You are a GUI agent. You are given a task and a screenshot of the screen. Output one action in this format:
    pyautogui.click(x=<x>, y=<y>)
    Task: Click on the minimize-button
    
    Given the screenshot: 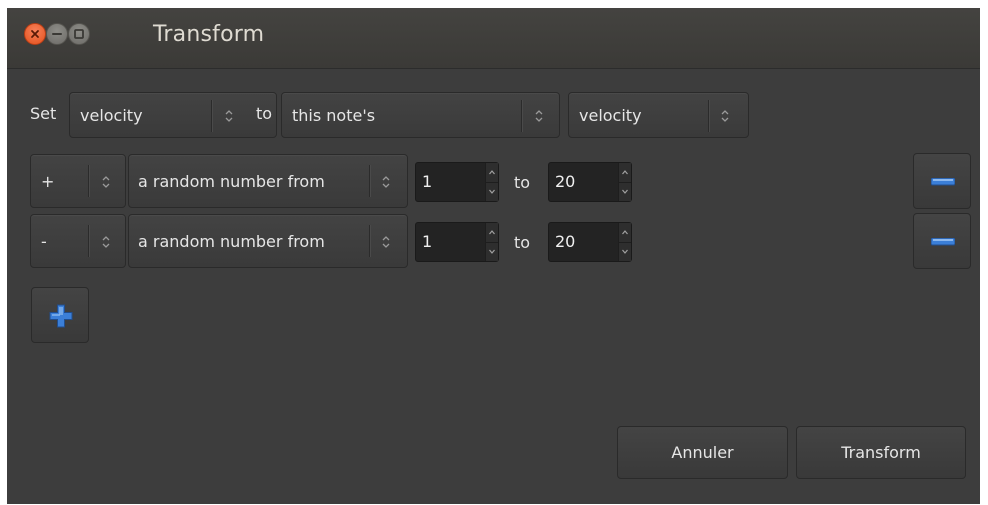 What is the action you would take?
    pyautogui.click(x=57, y=34)
    